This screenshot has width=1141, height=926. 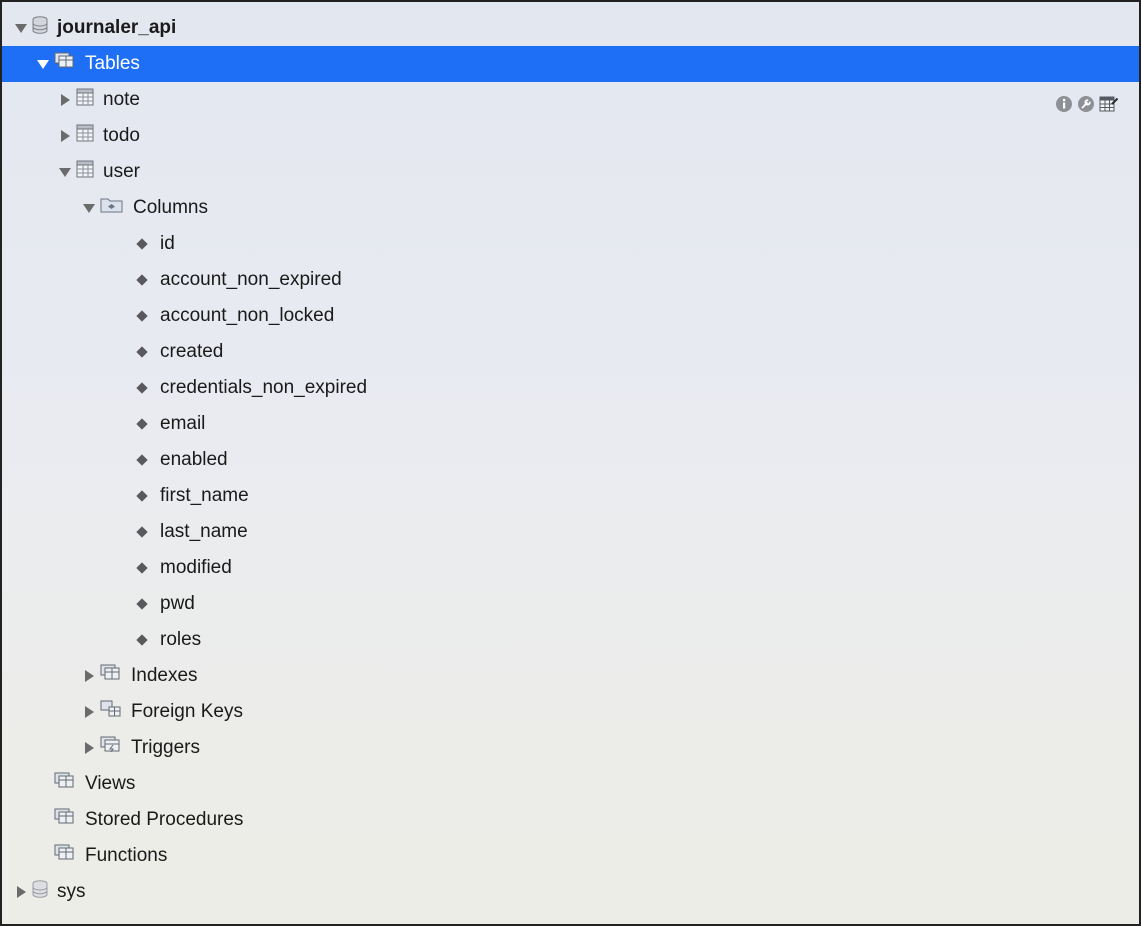 What do you see at coordinates (570, 748) in the screenshot?
I see `triggers-group-row: Triggers` at bounding box center [570, 748].